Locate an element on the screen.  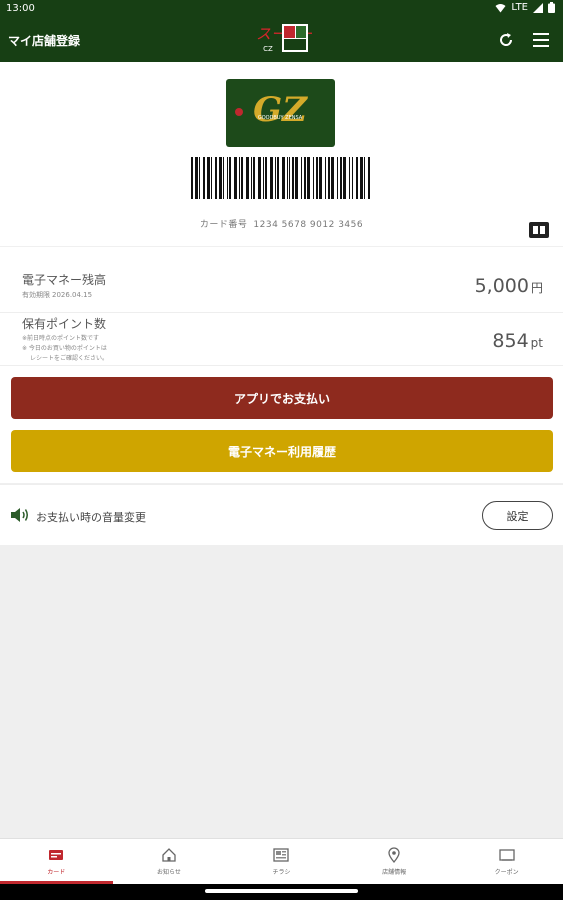
card-image: GZ GOODBUY ZENSA is located at coordinates (280, 113).